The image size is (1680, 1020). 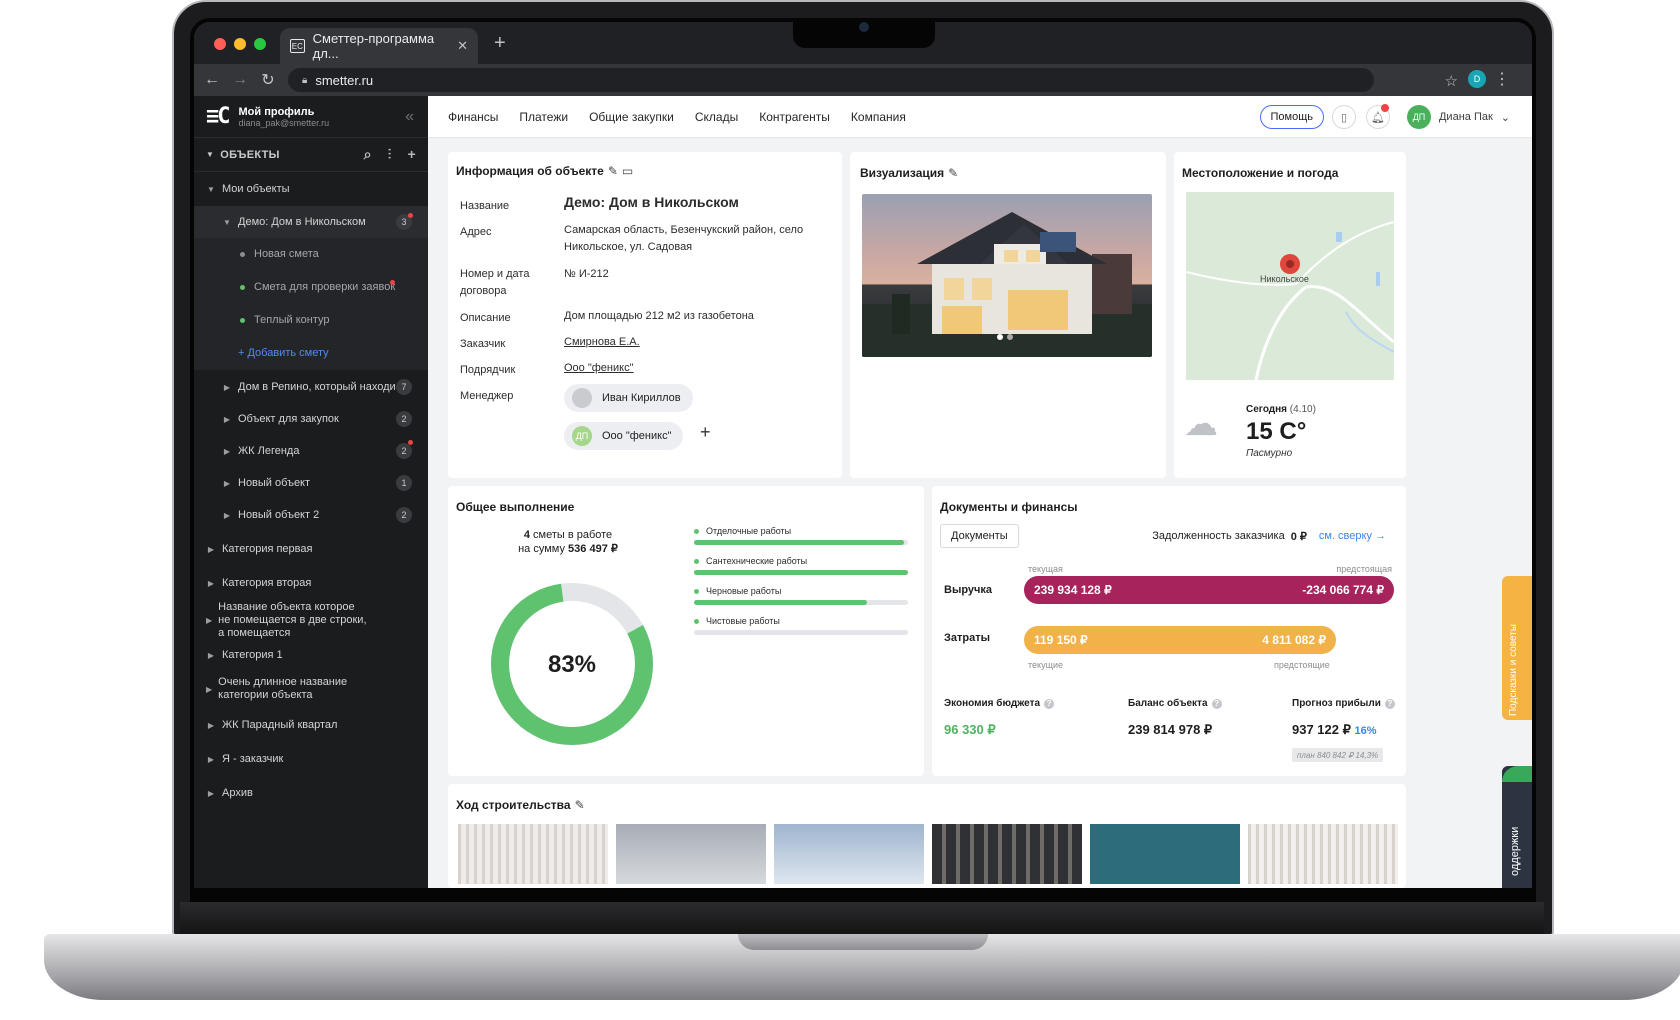 What do you see at coordinates (979, 536) in the screenshot?
I see `documents-button: Документы` at bounding box center [979, 536].